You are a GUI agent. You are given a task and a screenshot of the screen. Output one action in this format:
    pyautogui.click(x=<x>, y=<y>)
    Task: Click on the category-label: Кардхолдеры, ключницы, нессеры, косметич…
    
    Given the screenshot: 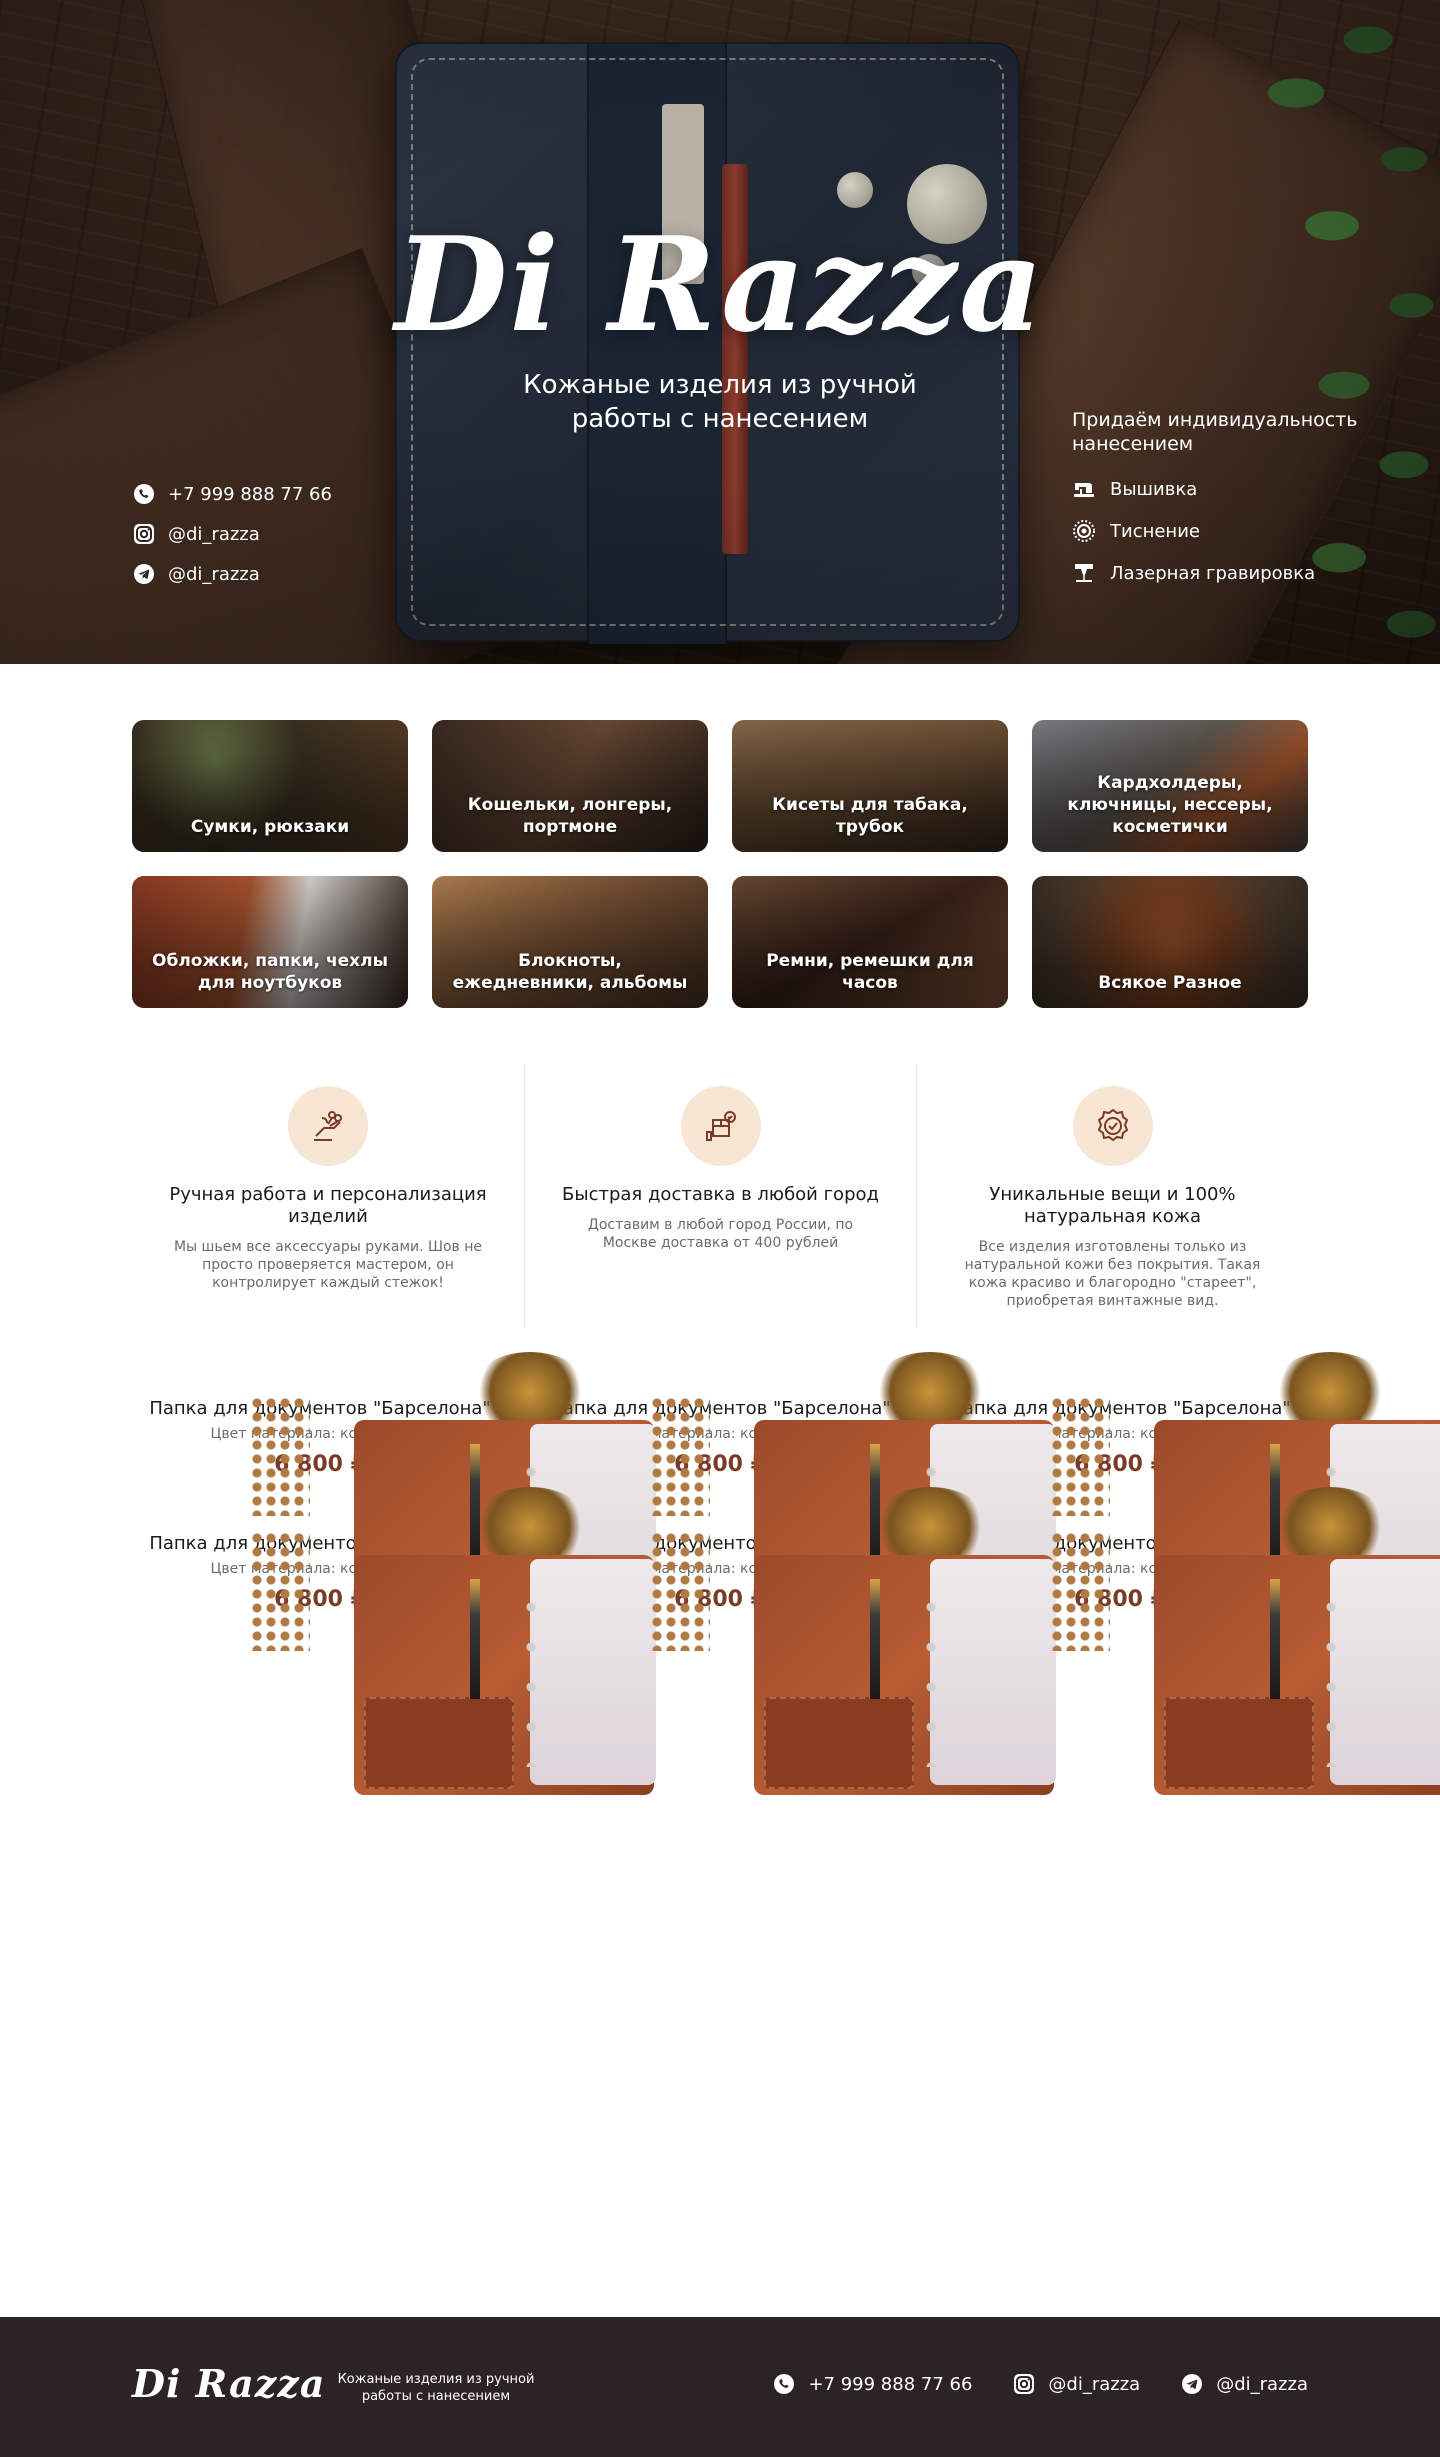 What is the action you would take?
    pyautogui.click(x=1170, y=805)
    